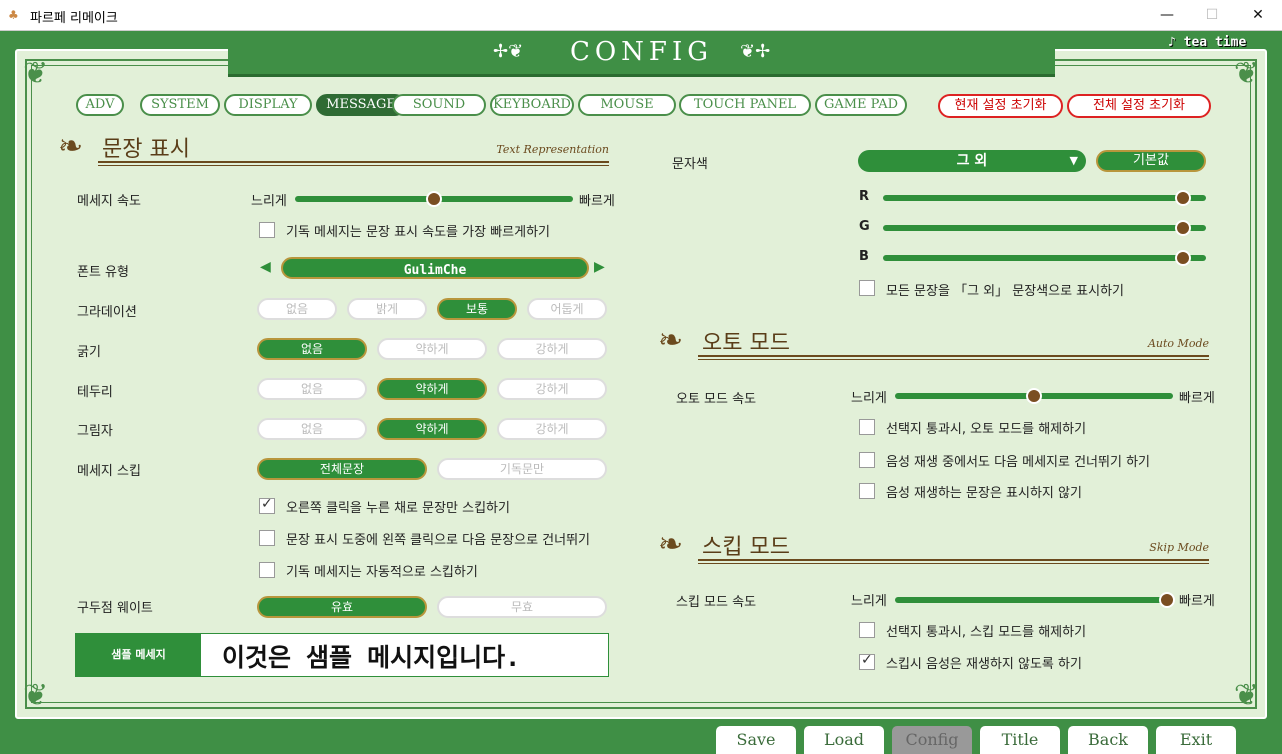 The height and width of the screenshot is (754, 1282). What do you see at coordinates (867, 630) in the screenshot?
I see `skip-cancel-choice-checkbox` at bounding box center [867, 630].